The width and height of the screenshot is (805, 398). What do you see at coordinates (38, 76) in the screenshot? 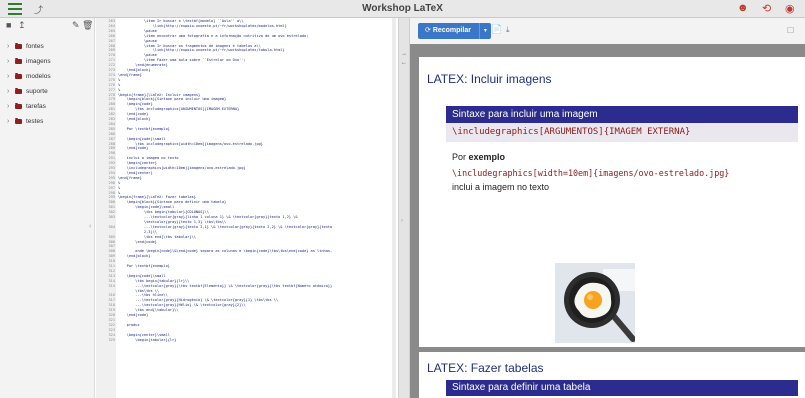
I see `tree-item-label: modelos` at bounding box center [38, 76].